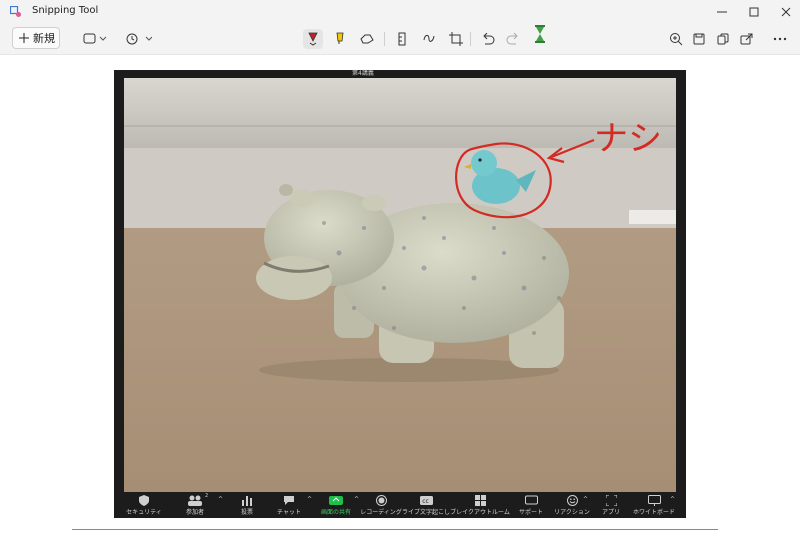 The image size is (800, 533). I want to click on captions-label: ライブ文字起こし, so click(426, 512).